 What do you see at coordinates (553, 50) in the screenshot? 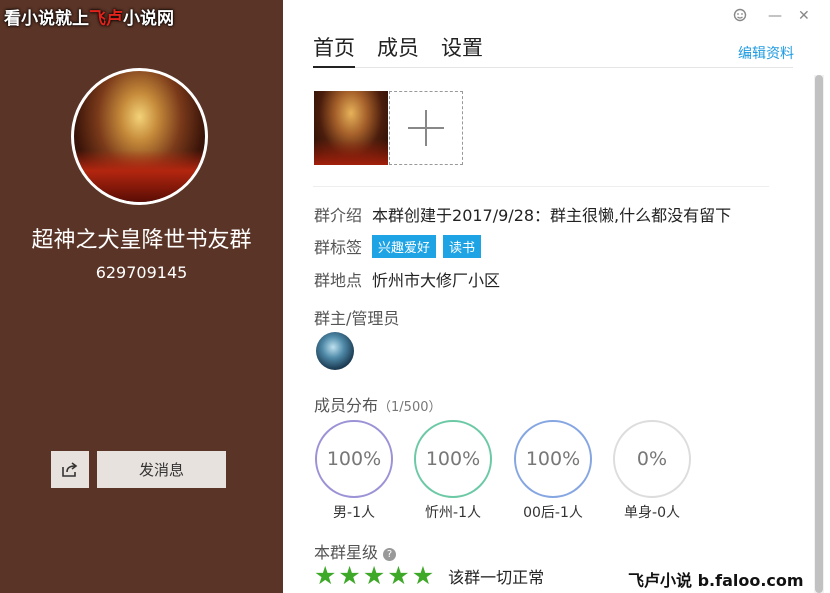
I see `tab-bar: 首页 成员 设置` at bounding box center [553, 50].